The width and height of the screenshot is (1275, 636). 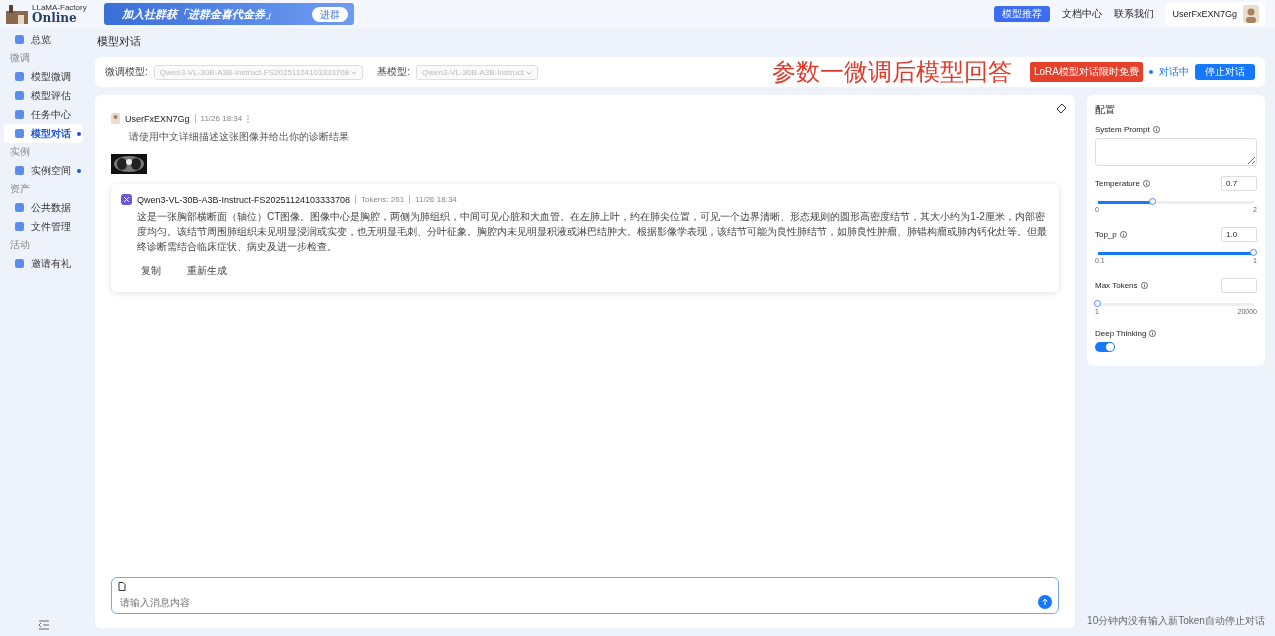 What do you see at coordinates (1116, 285) in the screenshot?
I see `field-label: Max Tokens` at bounding box center [1116, 285].